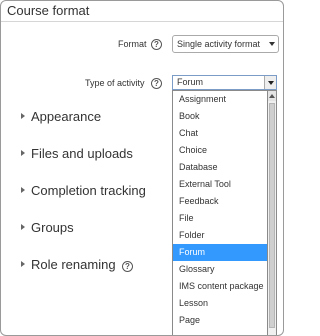 The height and width of the screenshot is (336, 320). I want to click on dropdown-scrollbar, so click(272, 212).